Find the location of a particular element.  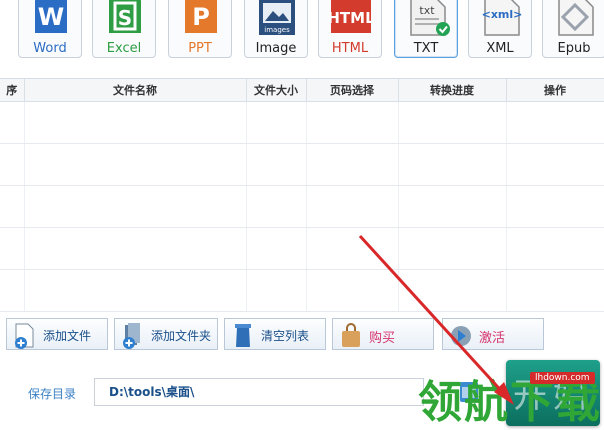

watermark-url: lhdown.com is located at coordinates (562, 378).